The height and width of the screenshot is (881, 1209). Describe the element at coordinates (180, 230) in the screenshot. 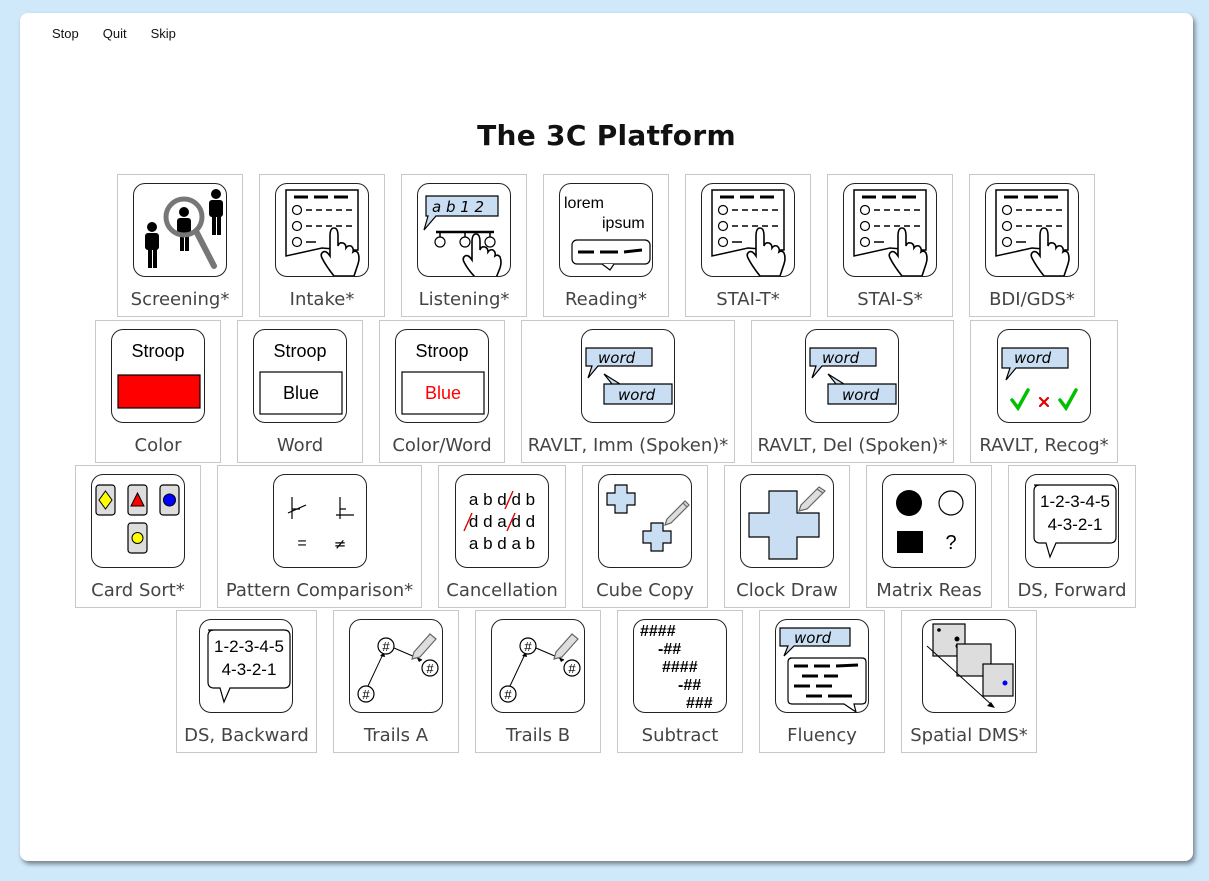

I see `screening-magnifier-people-icon` at that location.